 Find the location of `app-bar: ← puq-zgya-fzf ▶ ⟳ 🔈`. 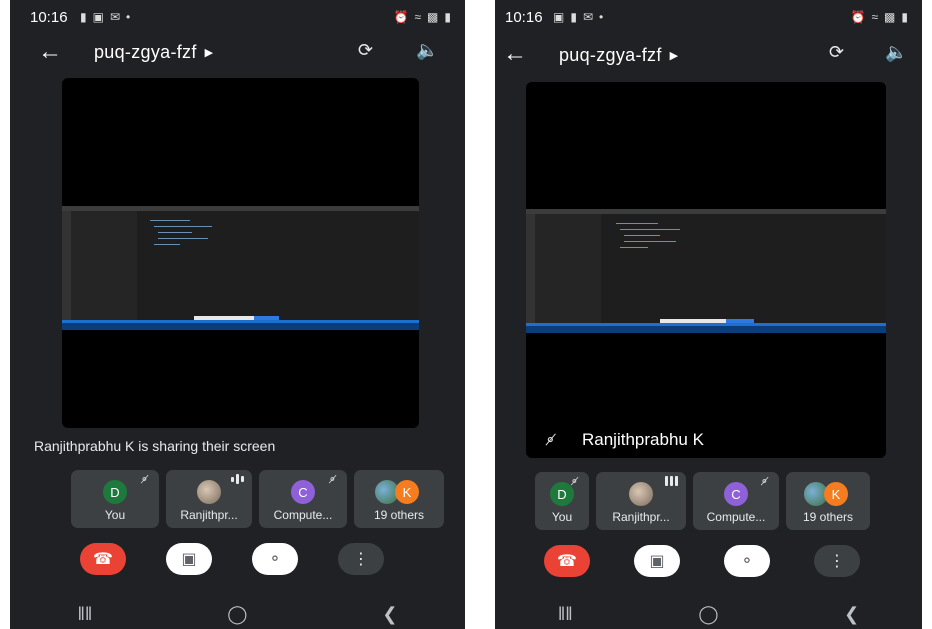

app-bar: ← puq-zgya-fzf ▶ ⟳ 🔈 is located at coordinates (237, 54).